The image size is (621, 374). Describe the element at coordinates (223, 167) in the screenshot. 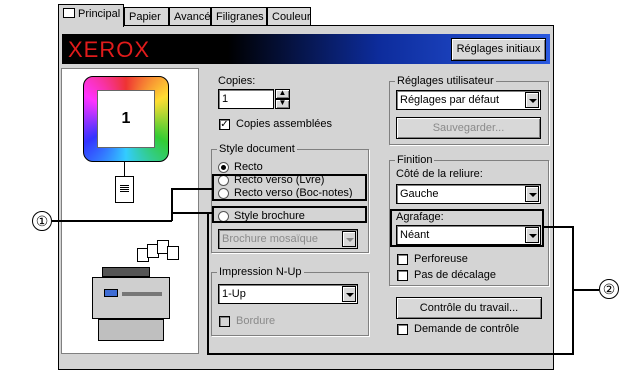

I see `radio-recto` at that location.